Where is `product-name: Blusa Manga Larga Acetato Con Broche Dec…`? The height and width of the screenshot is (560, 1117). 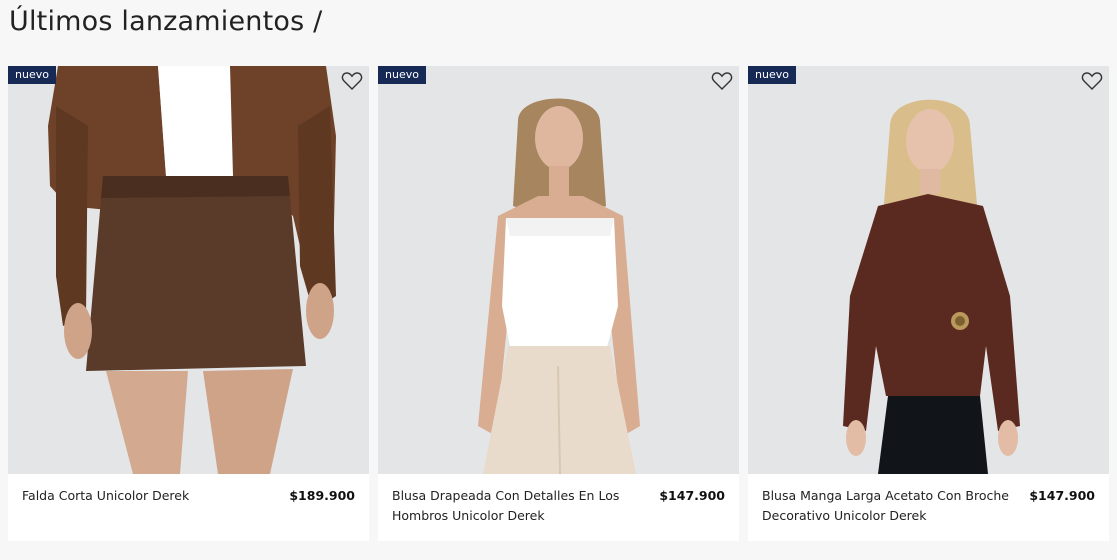 product-name: Blusa Manga Larga Acetato Con Broche Dec… is located at coordinates (895, 506).